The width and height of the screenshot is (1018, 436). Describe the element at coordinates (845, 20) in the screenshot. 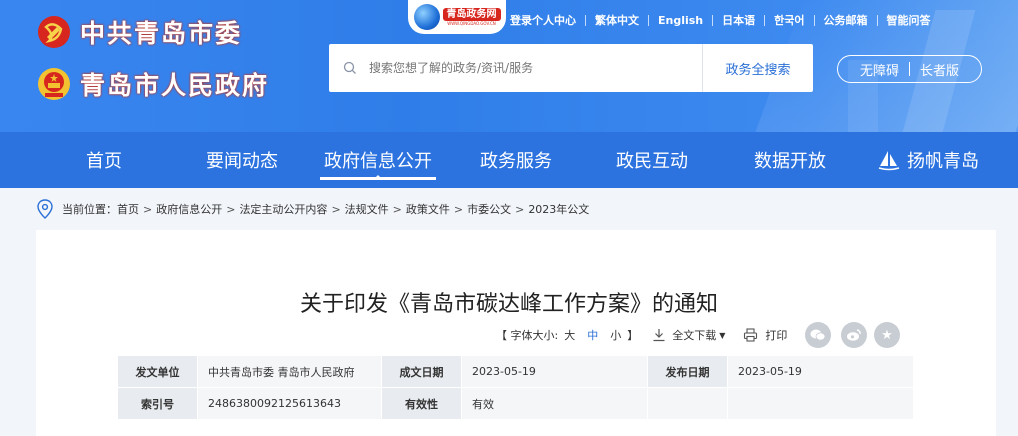

I see `top-link-mail: 公务邮箱` at that location.